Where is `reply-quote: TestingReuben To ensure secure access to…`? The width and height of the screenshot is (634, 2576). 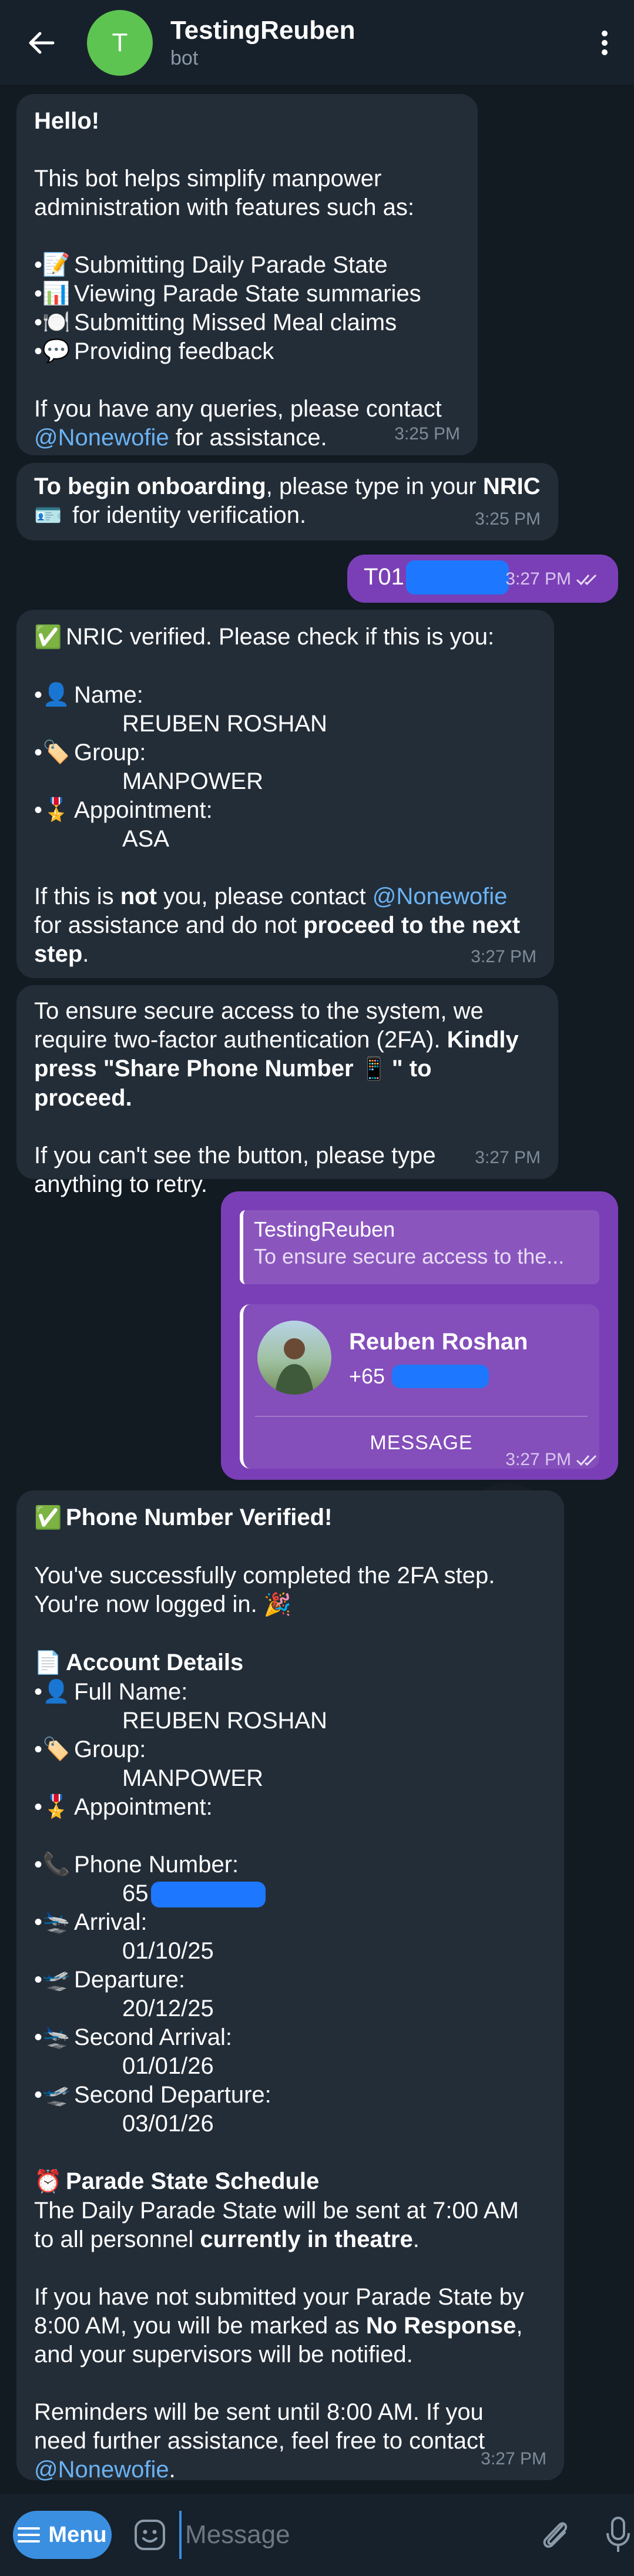 reply-quote: TestingReuben To ensure secure access to… is located at coordinates (419, 1247).